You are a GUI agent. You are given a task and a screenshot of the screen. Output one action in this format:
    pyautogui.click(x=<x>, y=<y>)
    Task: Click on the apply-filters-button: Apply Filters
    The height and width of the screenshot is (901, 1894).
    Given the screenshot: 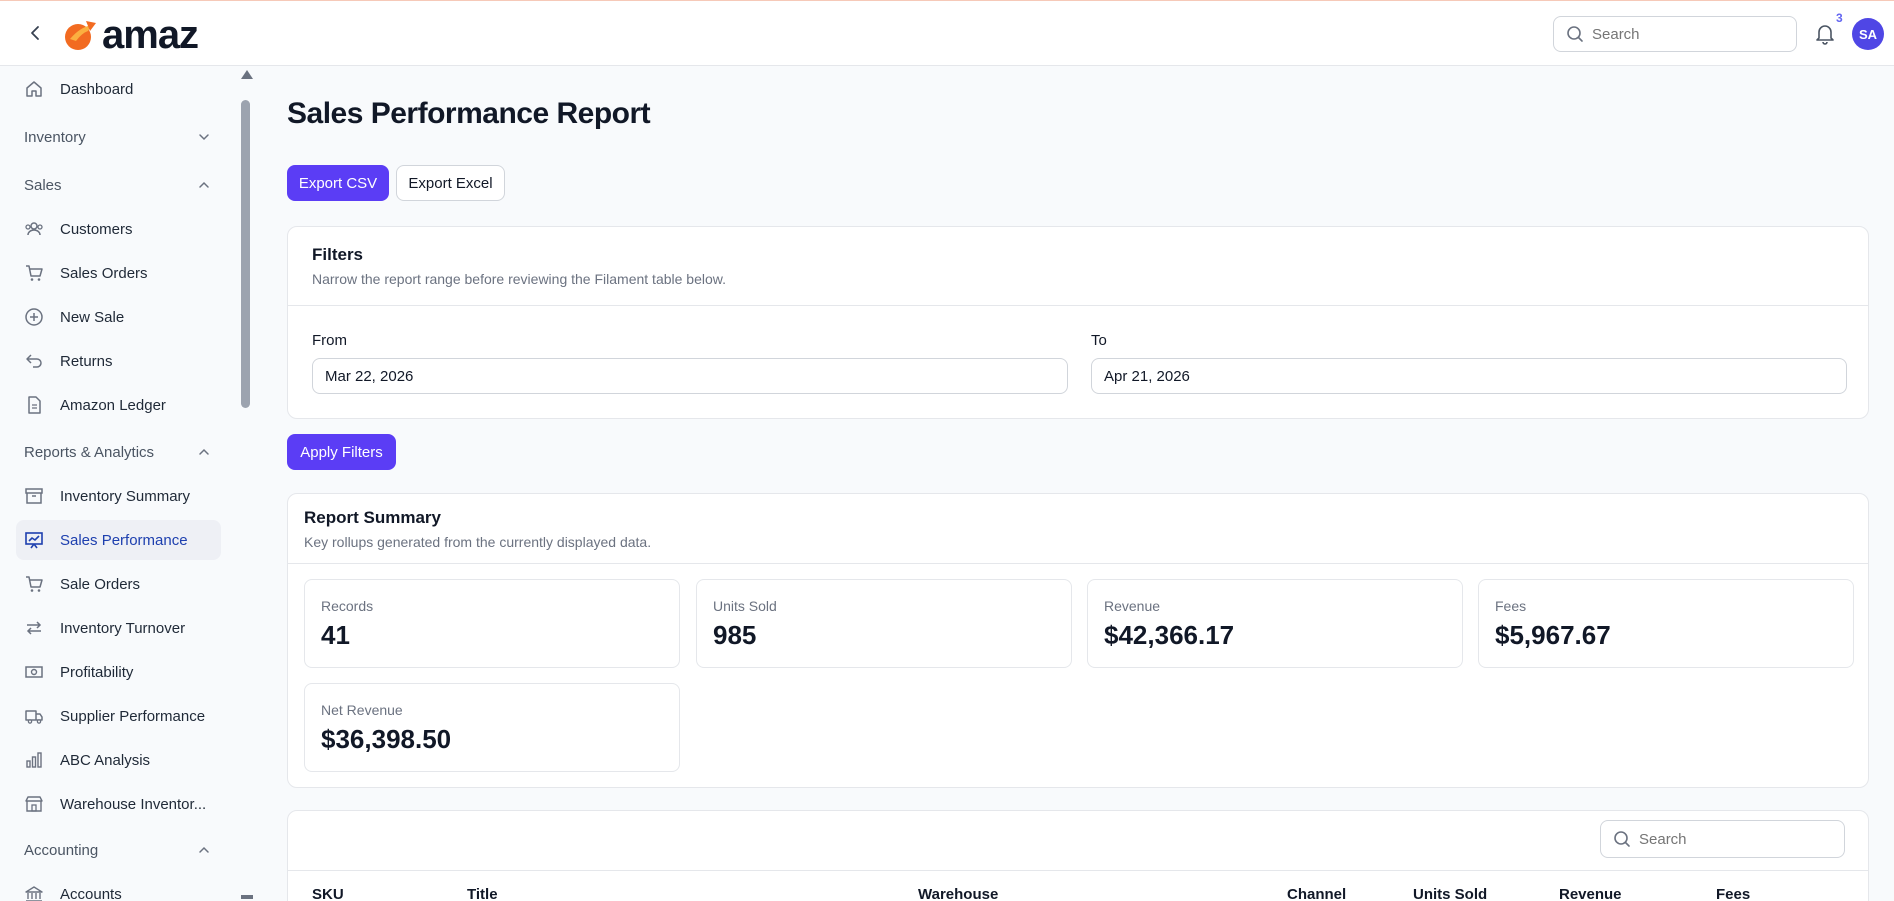 What is the action you would take?
    pyautogui.click(x=341, y=452)
    